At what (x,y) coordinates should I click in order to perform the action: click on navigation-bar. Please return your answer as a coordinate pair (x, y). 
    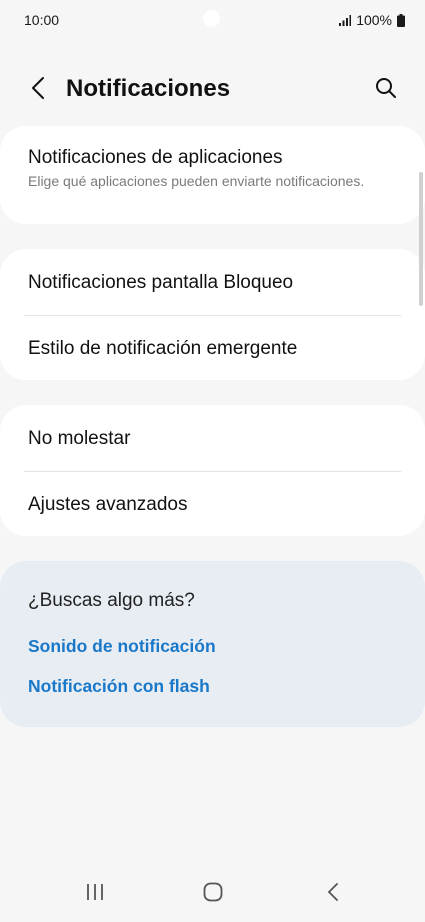
    Looking at the image, I should click on (212, 894).